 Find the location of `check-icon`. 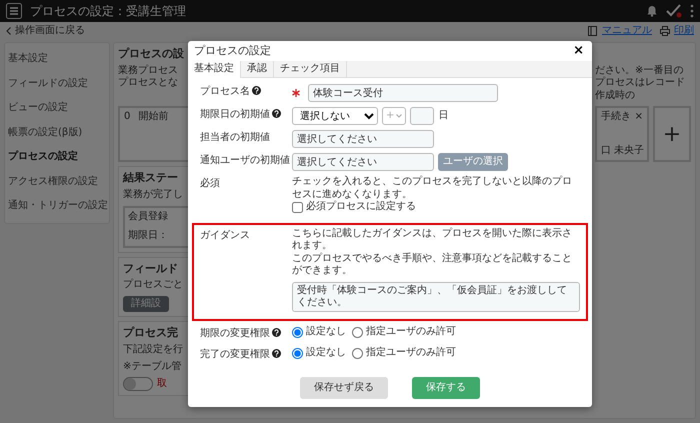

check-icon is located at coordinates (674, 11).